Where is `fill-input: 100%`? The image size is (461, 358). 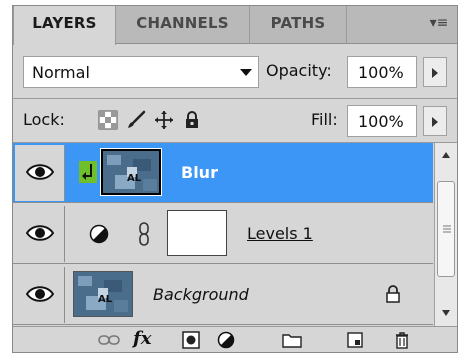 fill-input: 100% is located at coordinates (382, 121).